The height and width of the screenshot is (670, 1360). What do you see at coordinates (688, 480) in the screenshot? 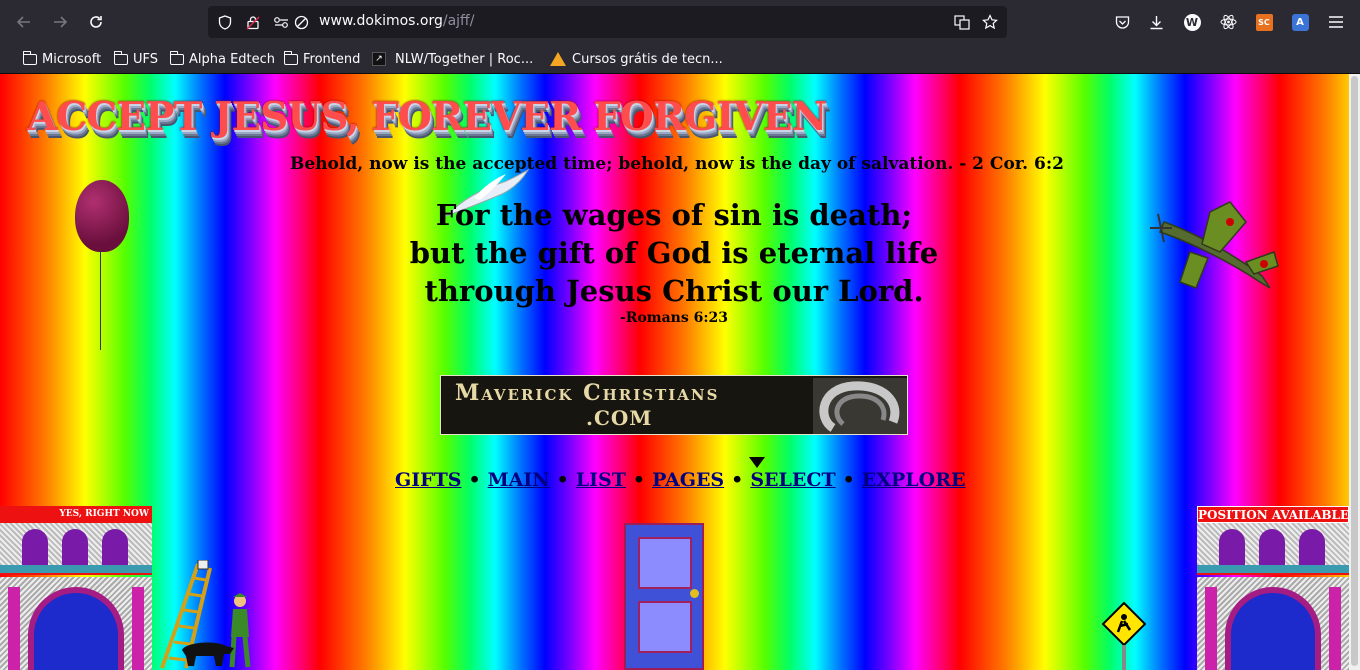
I see `nav-pages-link: PAGES` at bounding box center [688, 480].